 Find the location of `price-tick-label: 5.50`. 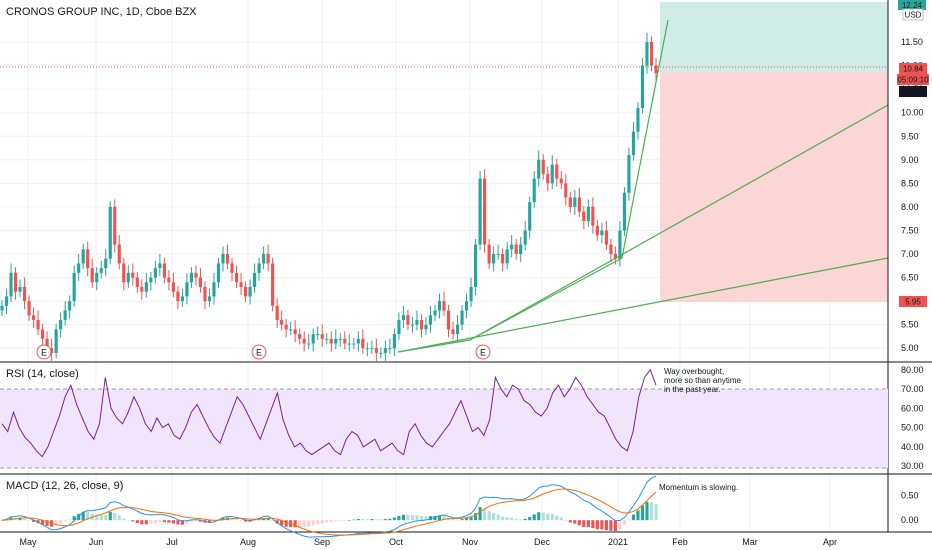

price-tick-label: 5.50 is located at coordinates (910, 325).